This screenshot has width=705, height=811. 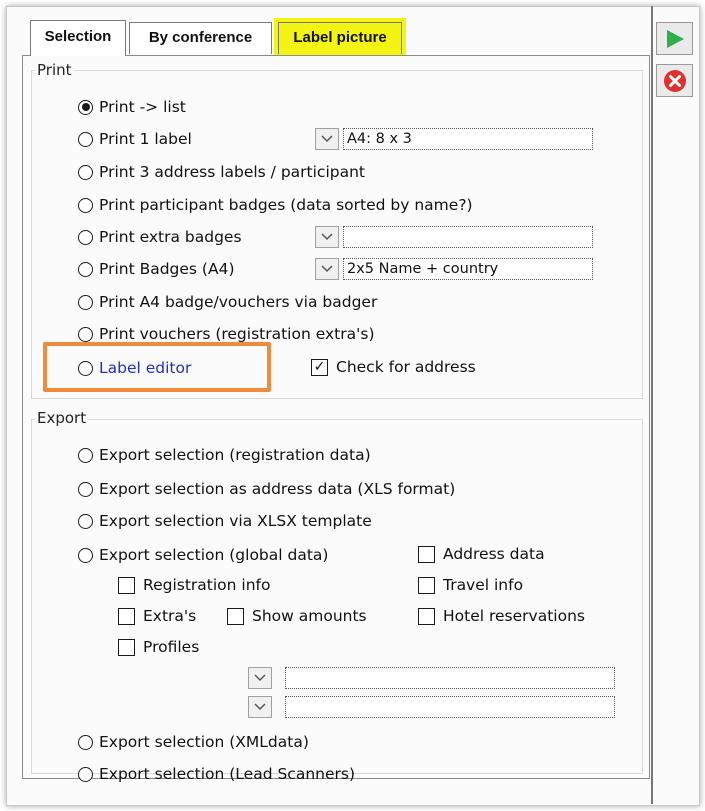 What do you see at coordinates (62, 418) in the screenshot?
I see `export-group-title: Export` at bounding box center [62, 418].